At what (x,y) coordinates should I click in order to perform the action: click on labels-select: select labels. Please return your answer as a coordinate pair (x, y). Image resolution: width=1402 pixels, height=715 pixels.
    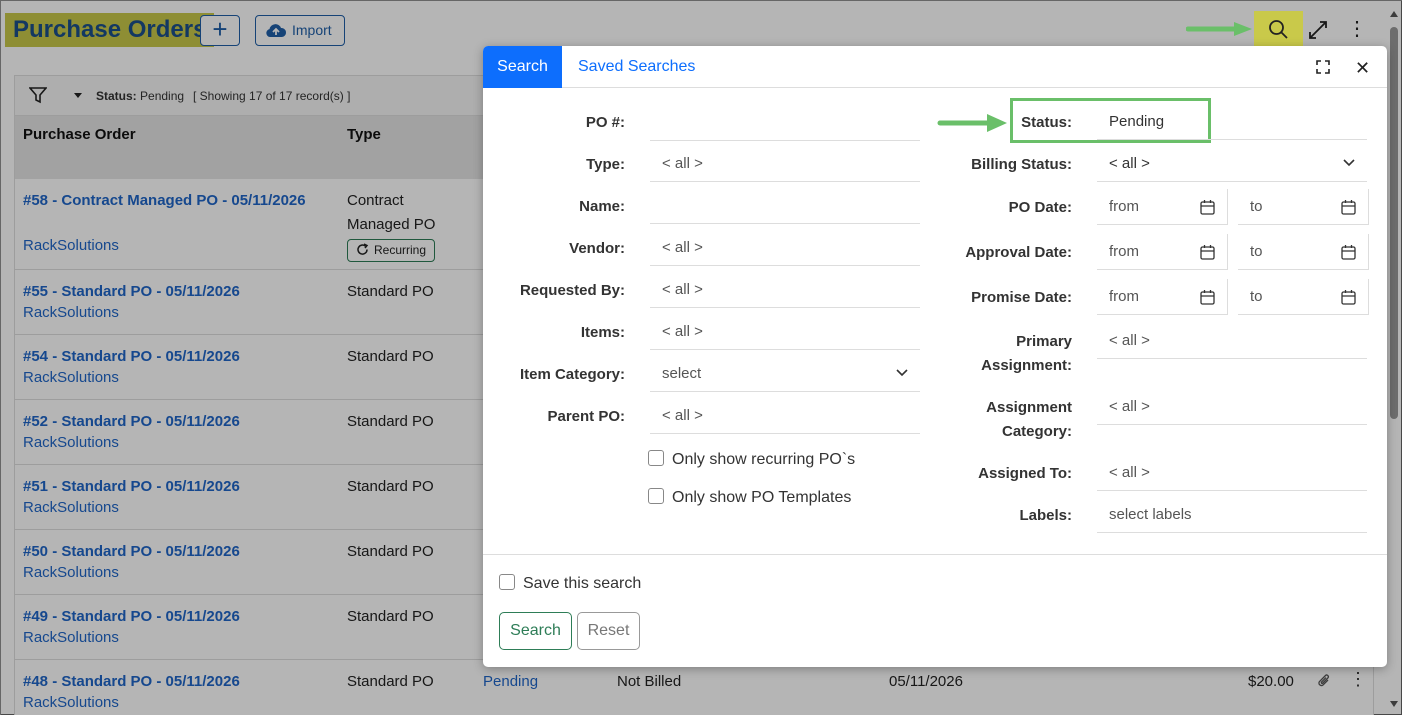
    Looking at the image, I should click on (1232, 515).